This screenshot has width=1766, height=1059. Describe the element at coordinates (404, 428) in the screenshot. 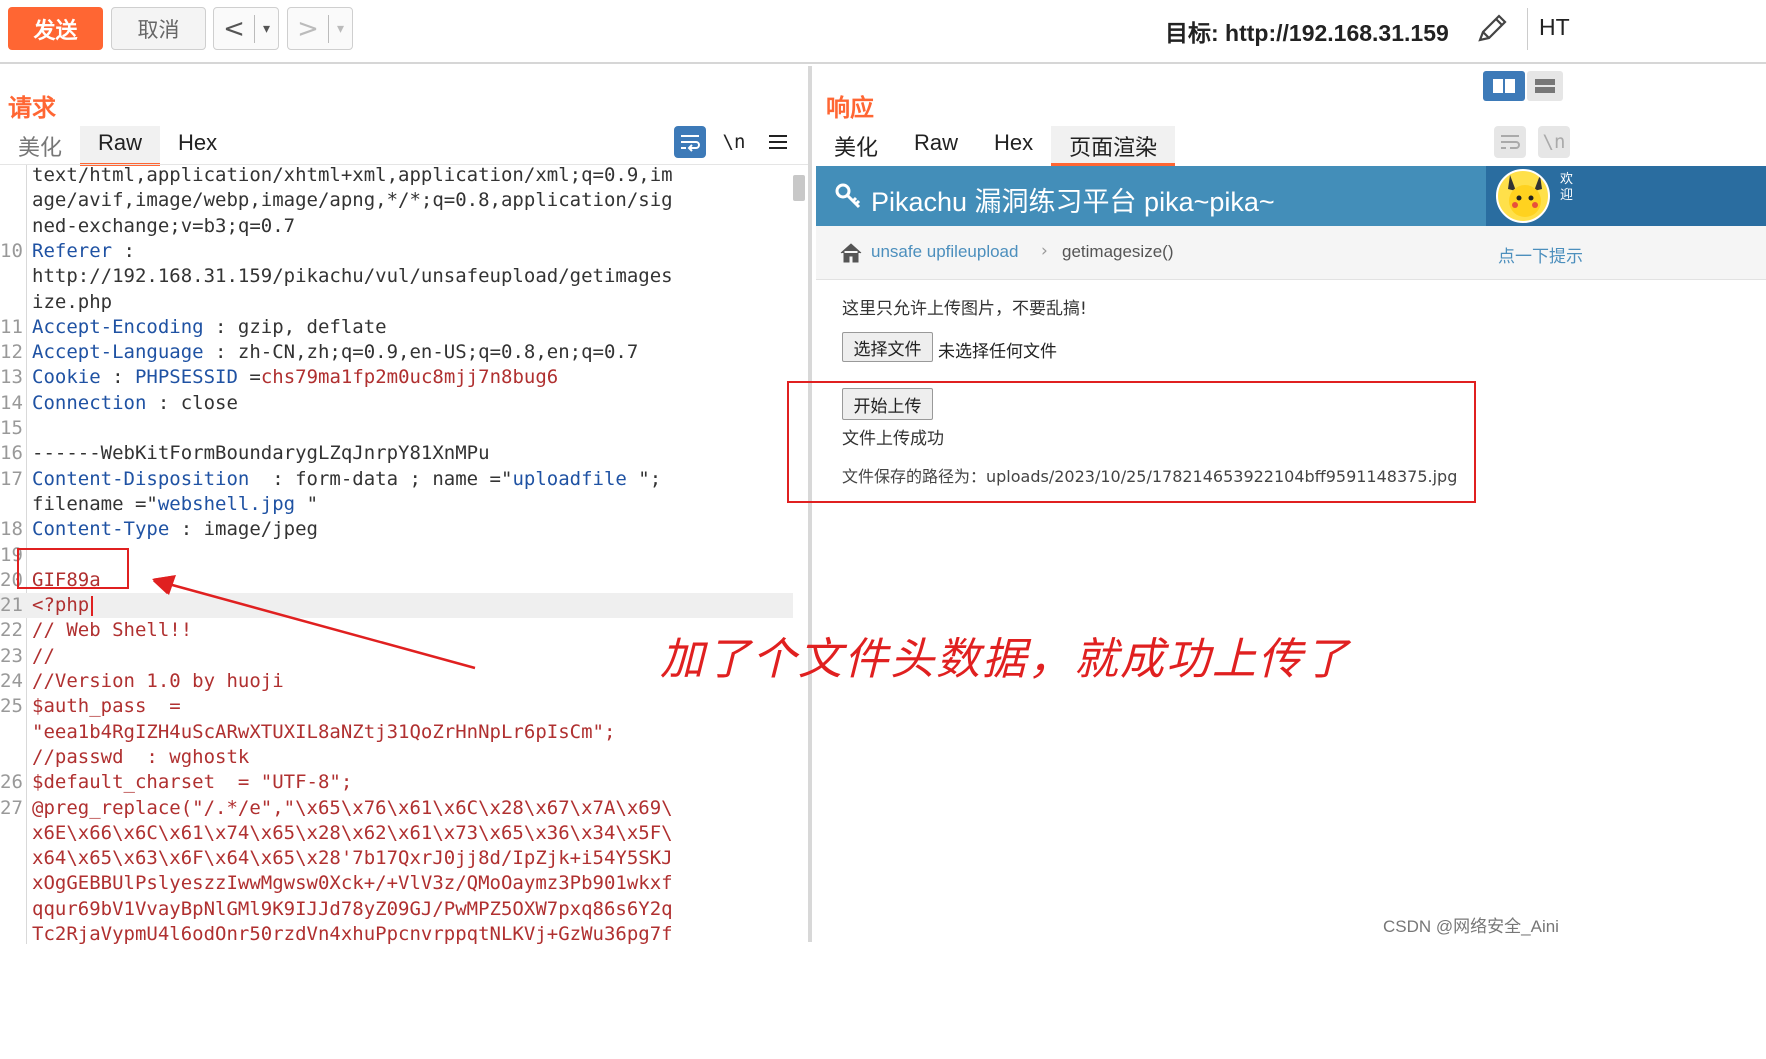

I see `code-line: 15` at that location.